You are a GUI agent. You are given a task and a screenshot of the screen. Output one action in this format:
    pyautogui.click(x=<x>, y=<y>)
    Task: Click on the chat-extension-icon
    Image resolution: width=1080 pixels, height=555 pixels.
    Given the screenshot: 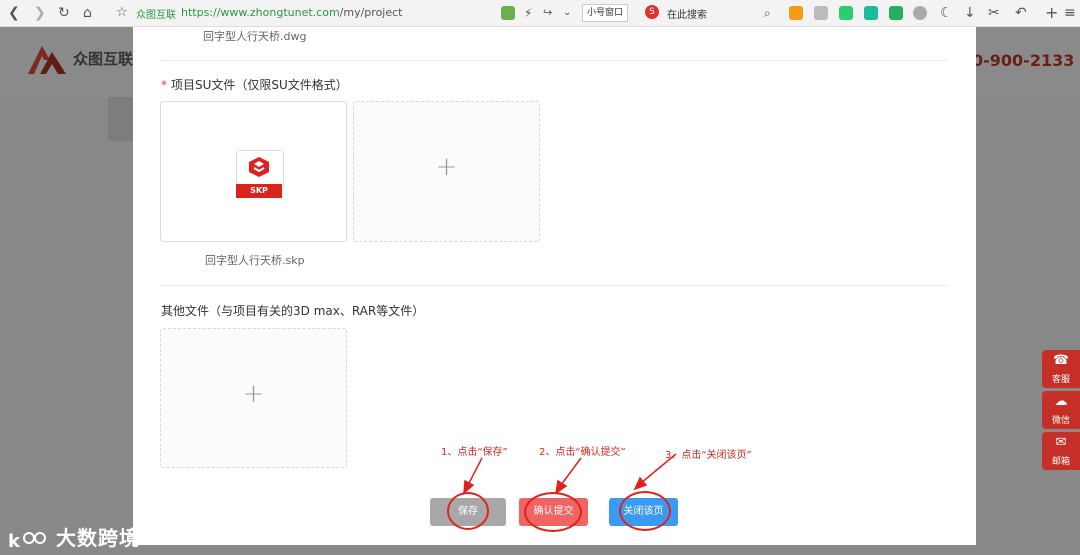 What is the action you would take?
    pyautogui.click(x=871, y=13)
    